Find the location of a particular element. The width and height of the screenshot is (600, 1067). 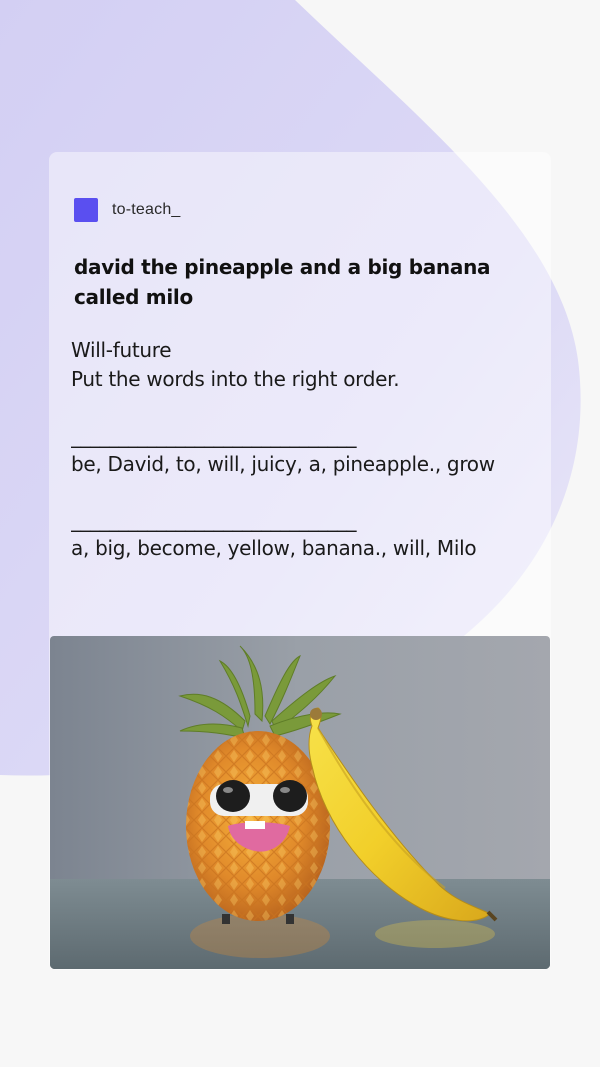

instruction-text: Put the words into the right order. is located at coordinates (235, 379).